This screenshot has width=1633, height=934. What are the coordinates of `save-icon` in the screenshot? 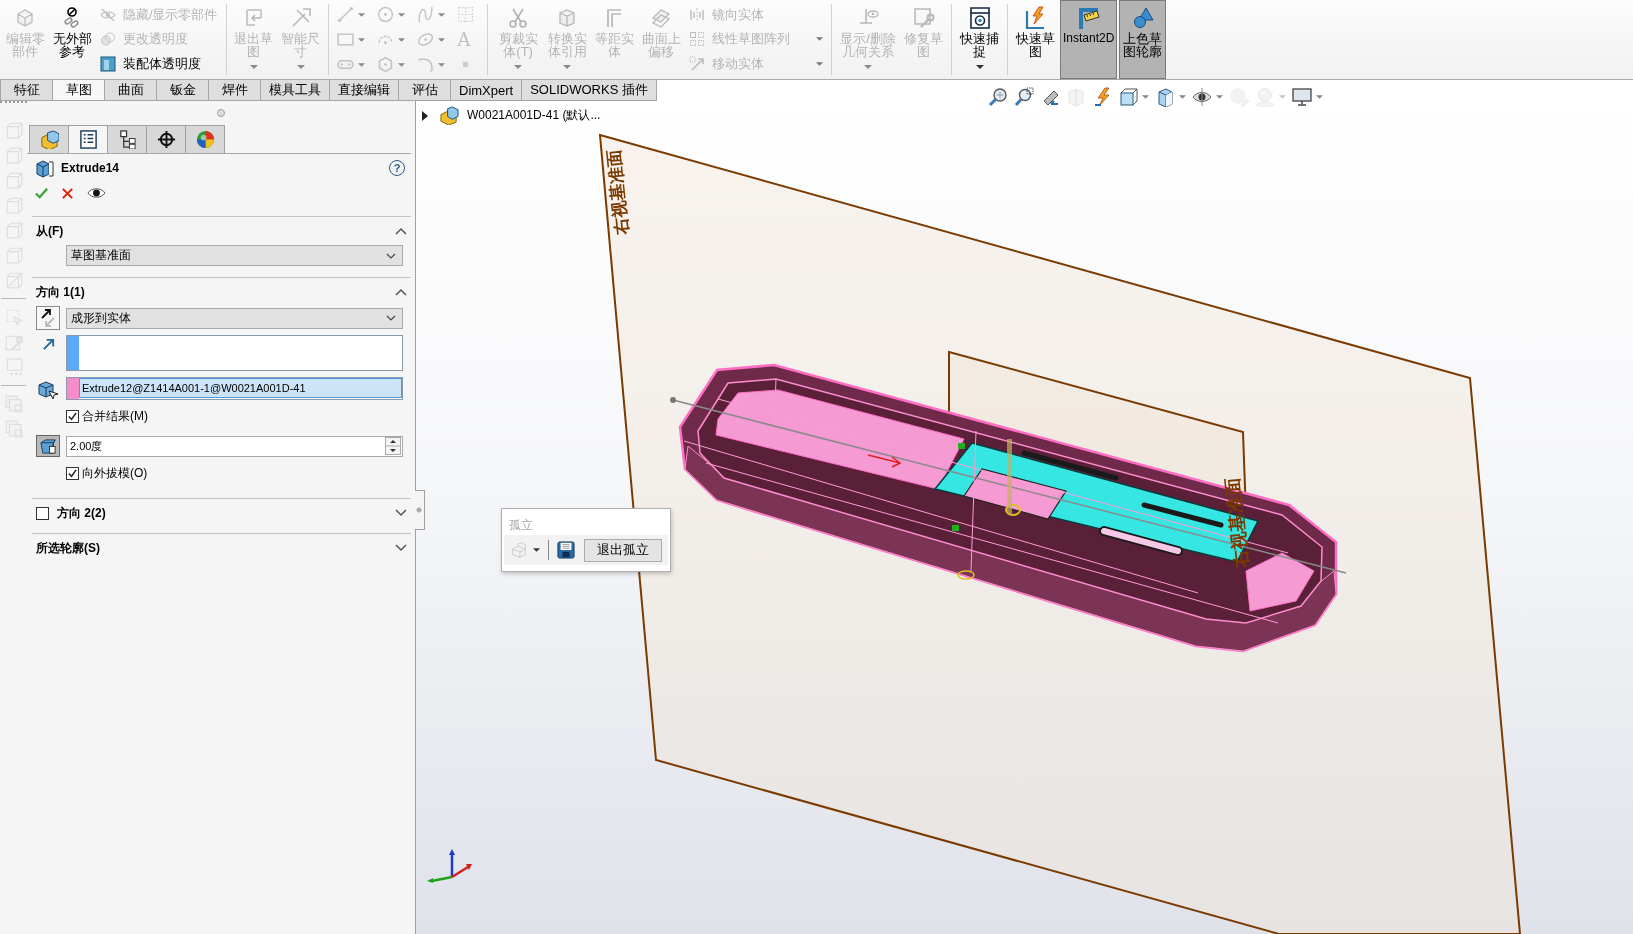 It's located at (566, 550).